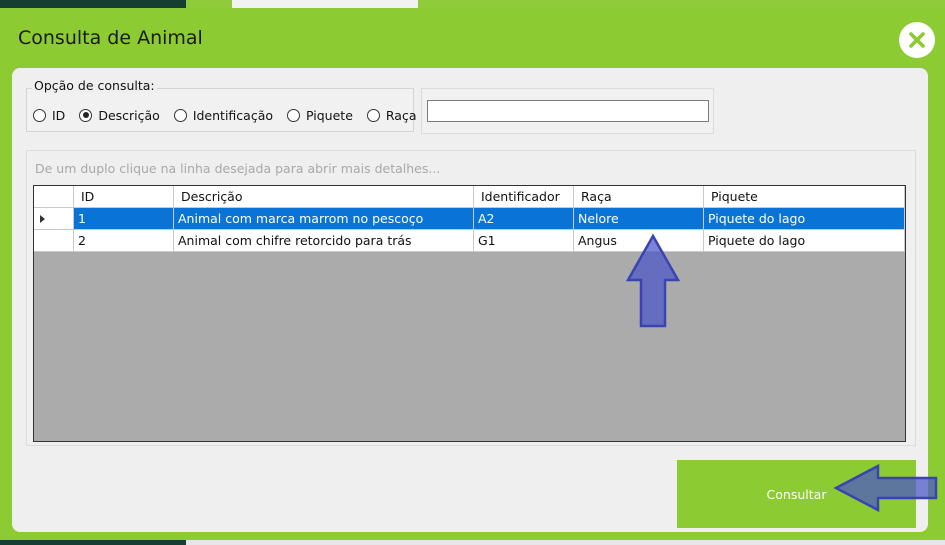 The width and height of the screenshot is (945, 545). I want to click on radio-label: ID, so click(59, 115).